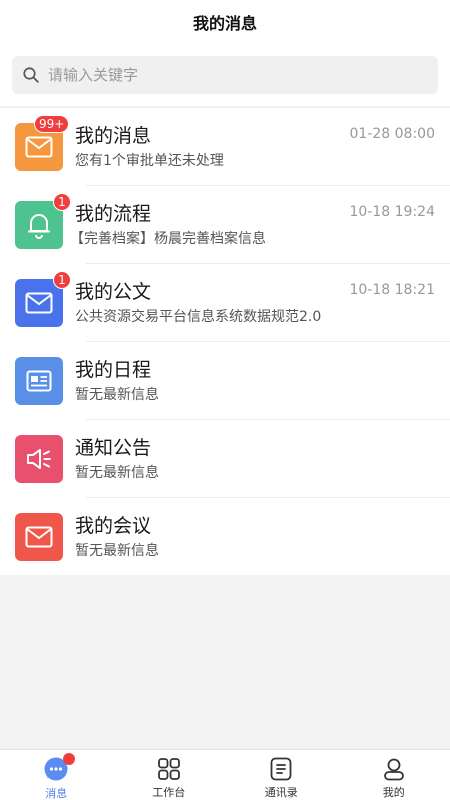 The image size is (450, 800). What do you see at coordinates (69, 759) in the screenshot?
I see `notification-dot` at bounding box center [69, 759].